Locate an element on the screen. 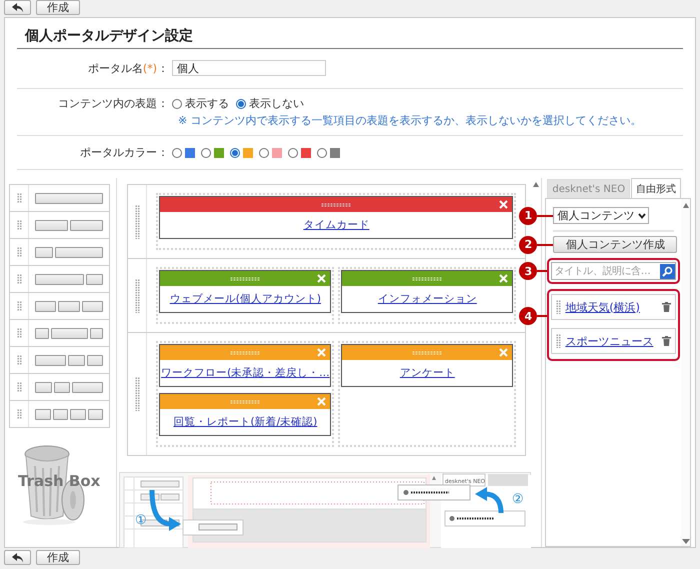  page-title: 個人ポータルデザイン設定 is located at coordinates (350, 33).